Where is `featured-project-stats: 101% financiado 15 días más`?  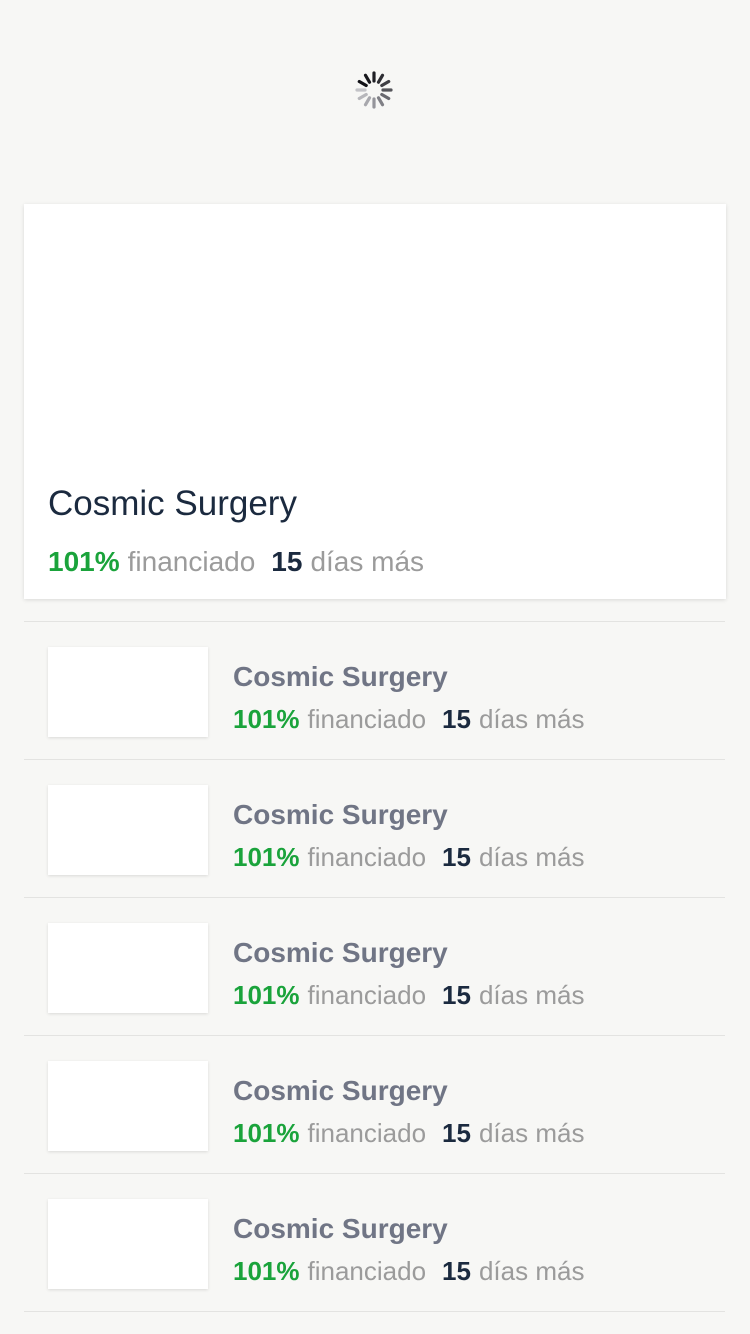 featured-project-stats: 101% financiado 15 días más is located at coordinates (236, 562).